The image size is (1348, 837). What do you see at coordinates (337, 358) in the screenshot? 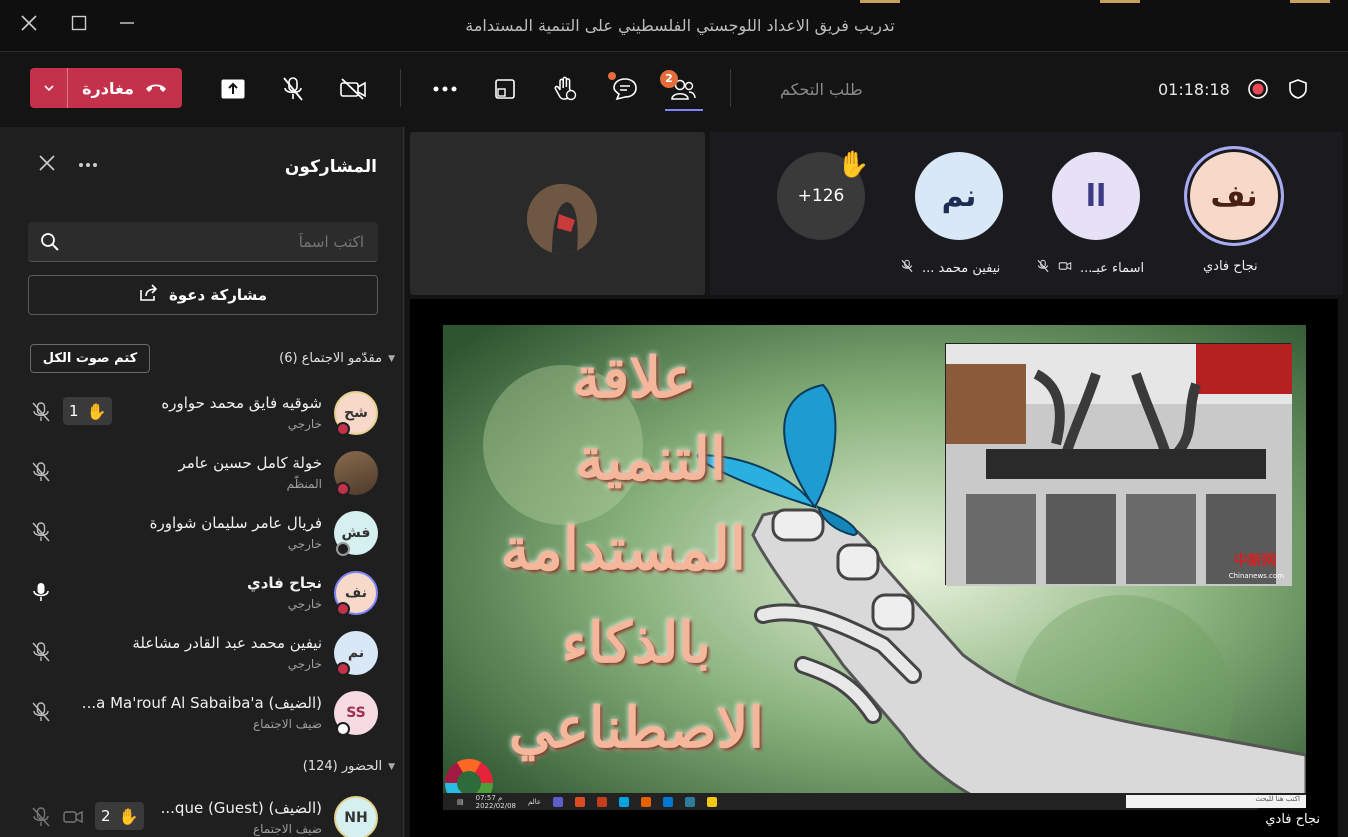
I see `presenters-section-header: ▼ مقدّمو الاجتماع (6)` at bounding box center [337, 358].